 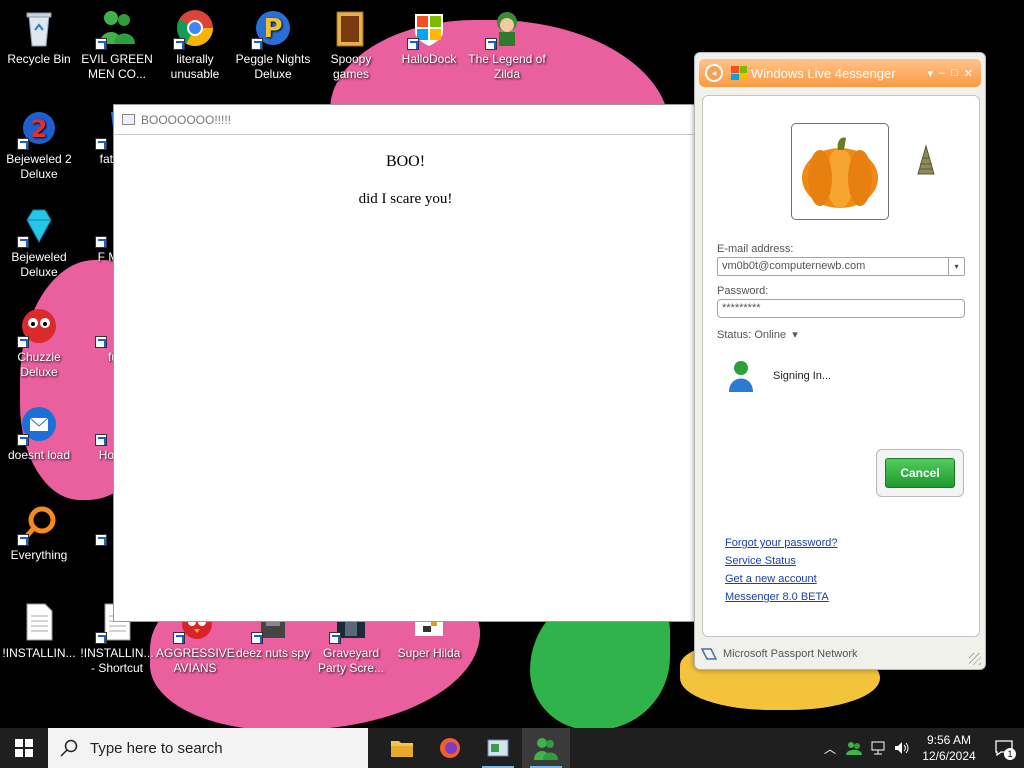 What do you see at coordinates (790, 654) in the screenshot?
I see `passport-text: Microsoft Passport Network` at bounding box center [790, 654].